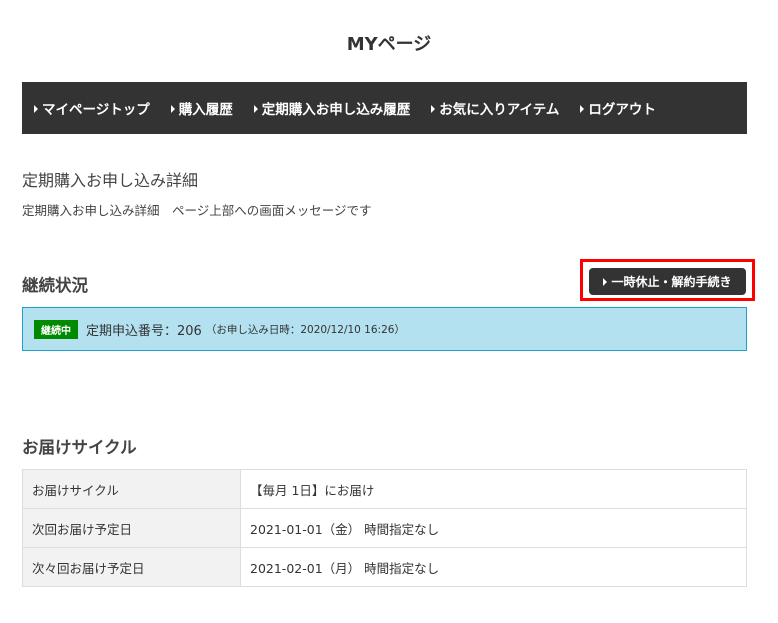 This screenshot has height=623, width=778. I want to click on page-message: 定期購入お申し込み詳細 ページ上部への画面メッセージです, so click(197, 210).